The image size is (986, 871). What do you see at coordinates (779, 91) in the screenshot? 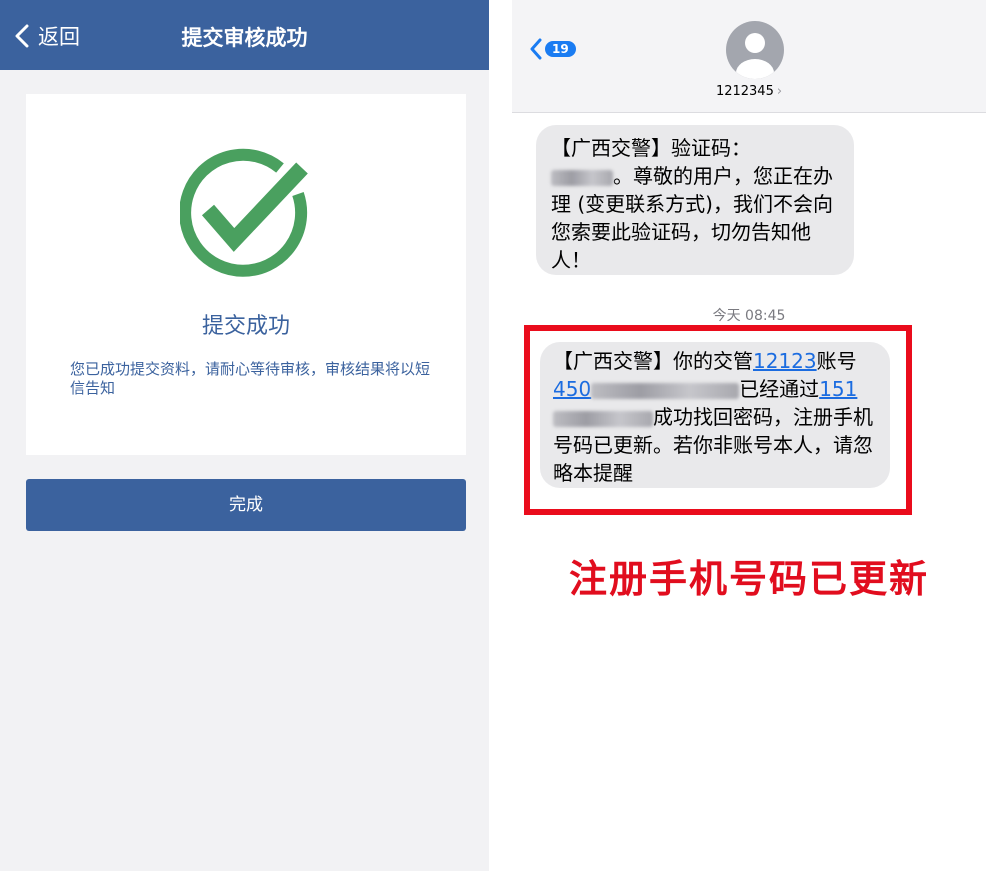
I see `chevron-right-icon: ›` at bounding box center [779, 91].